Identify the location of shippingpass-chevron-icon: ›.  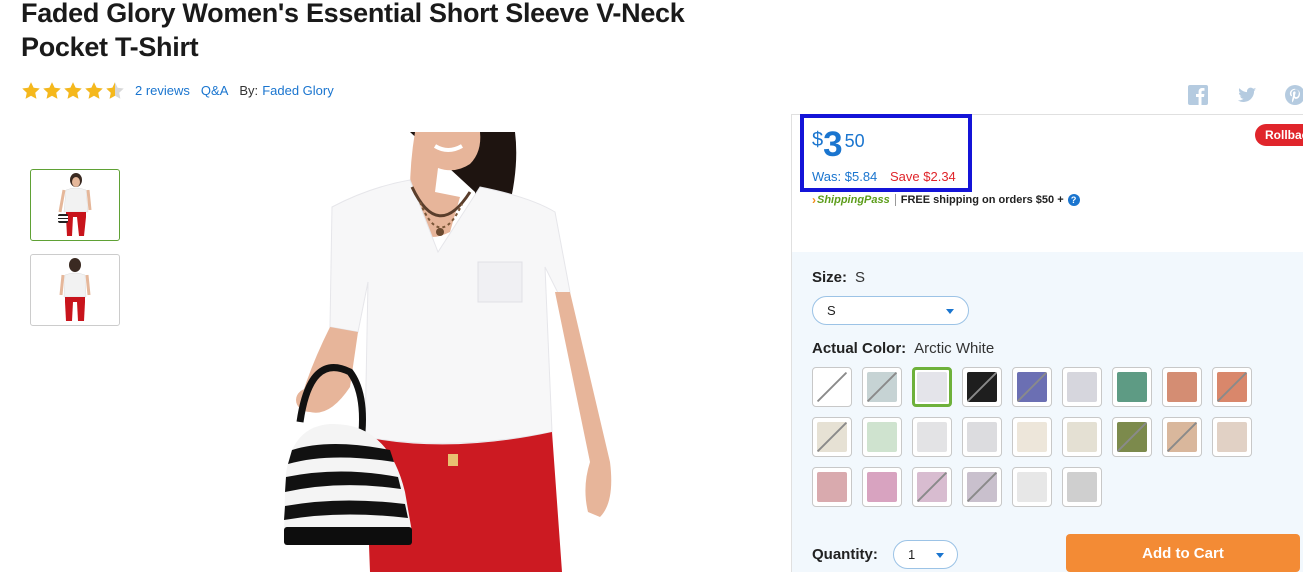
(814, 200).